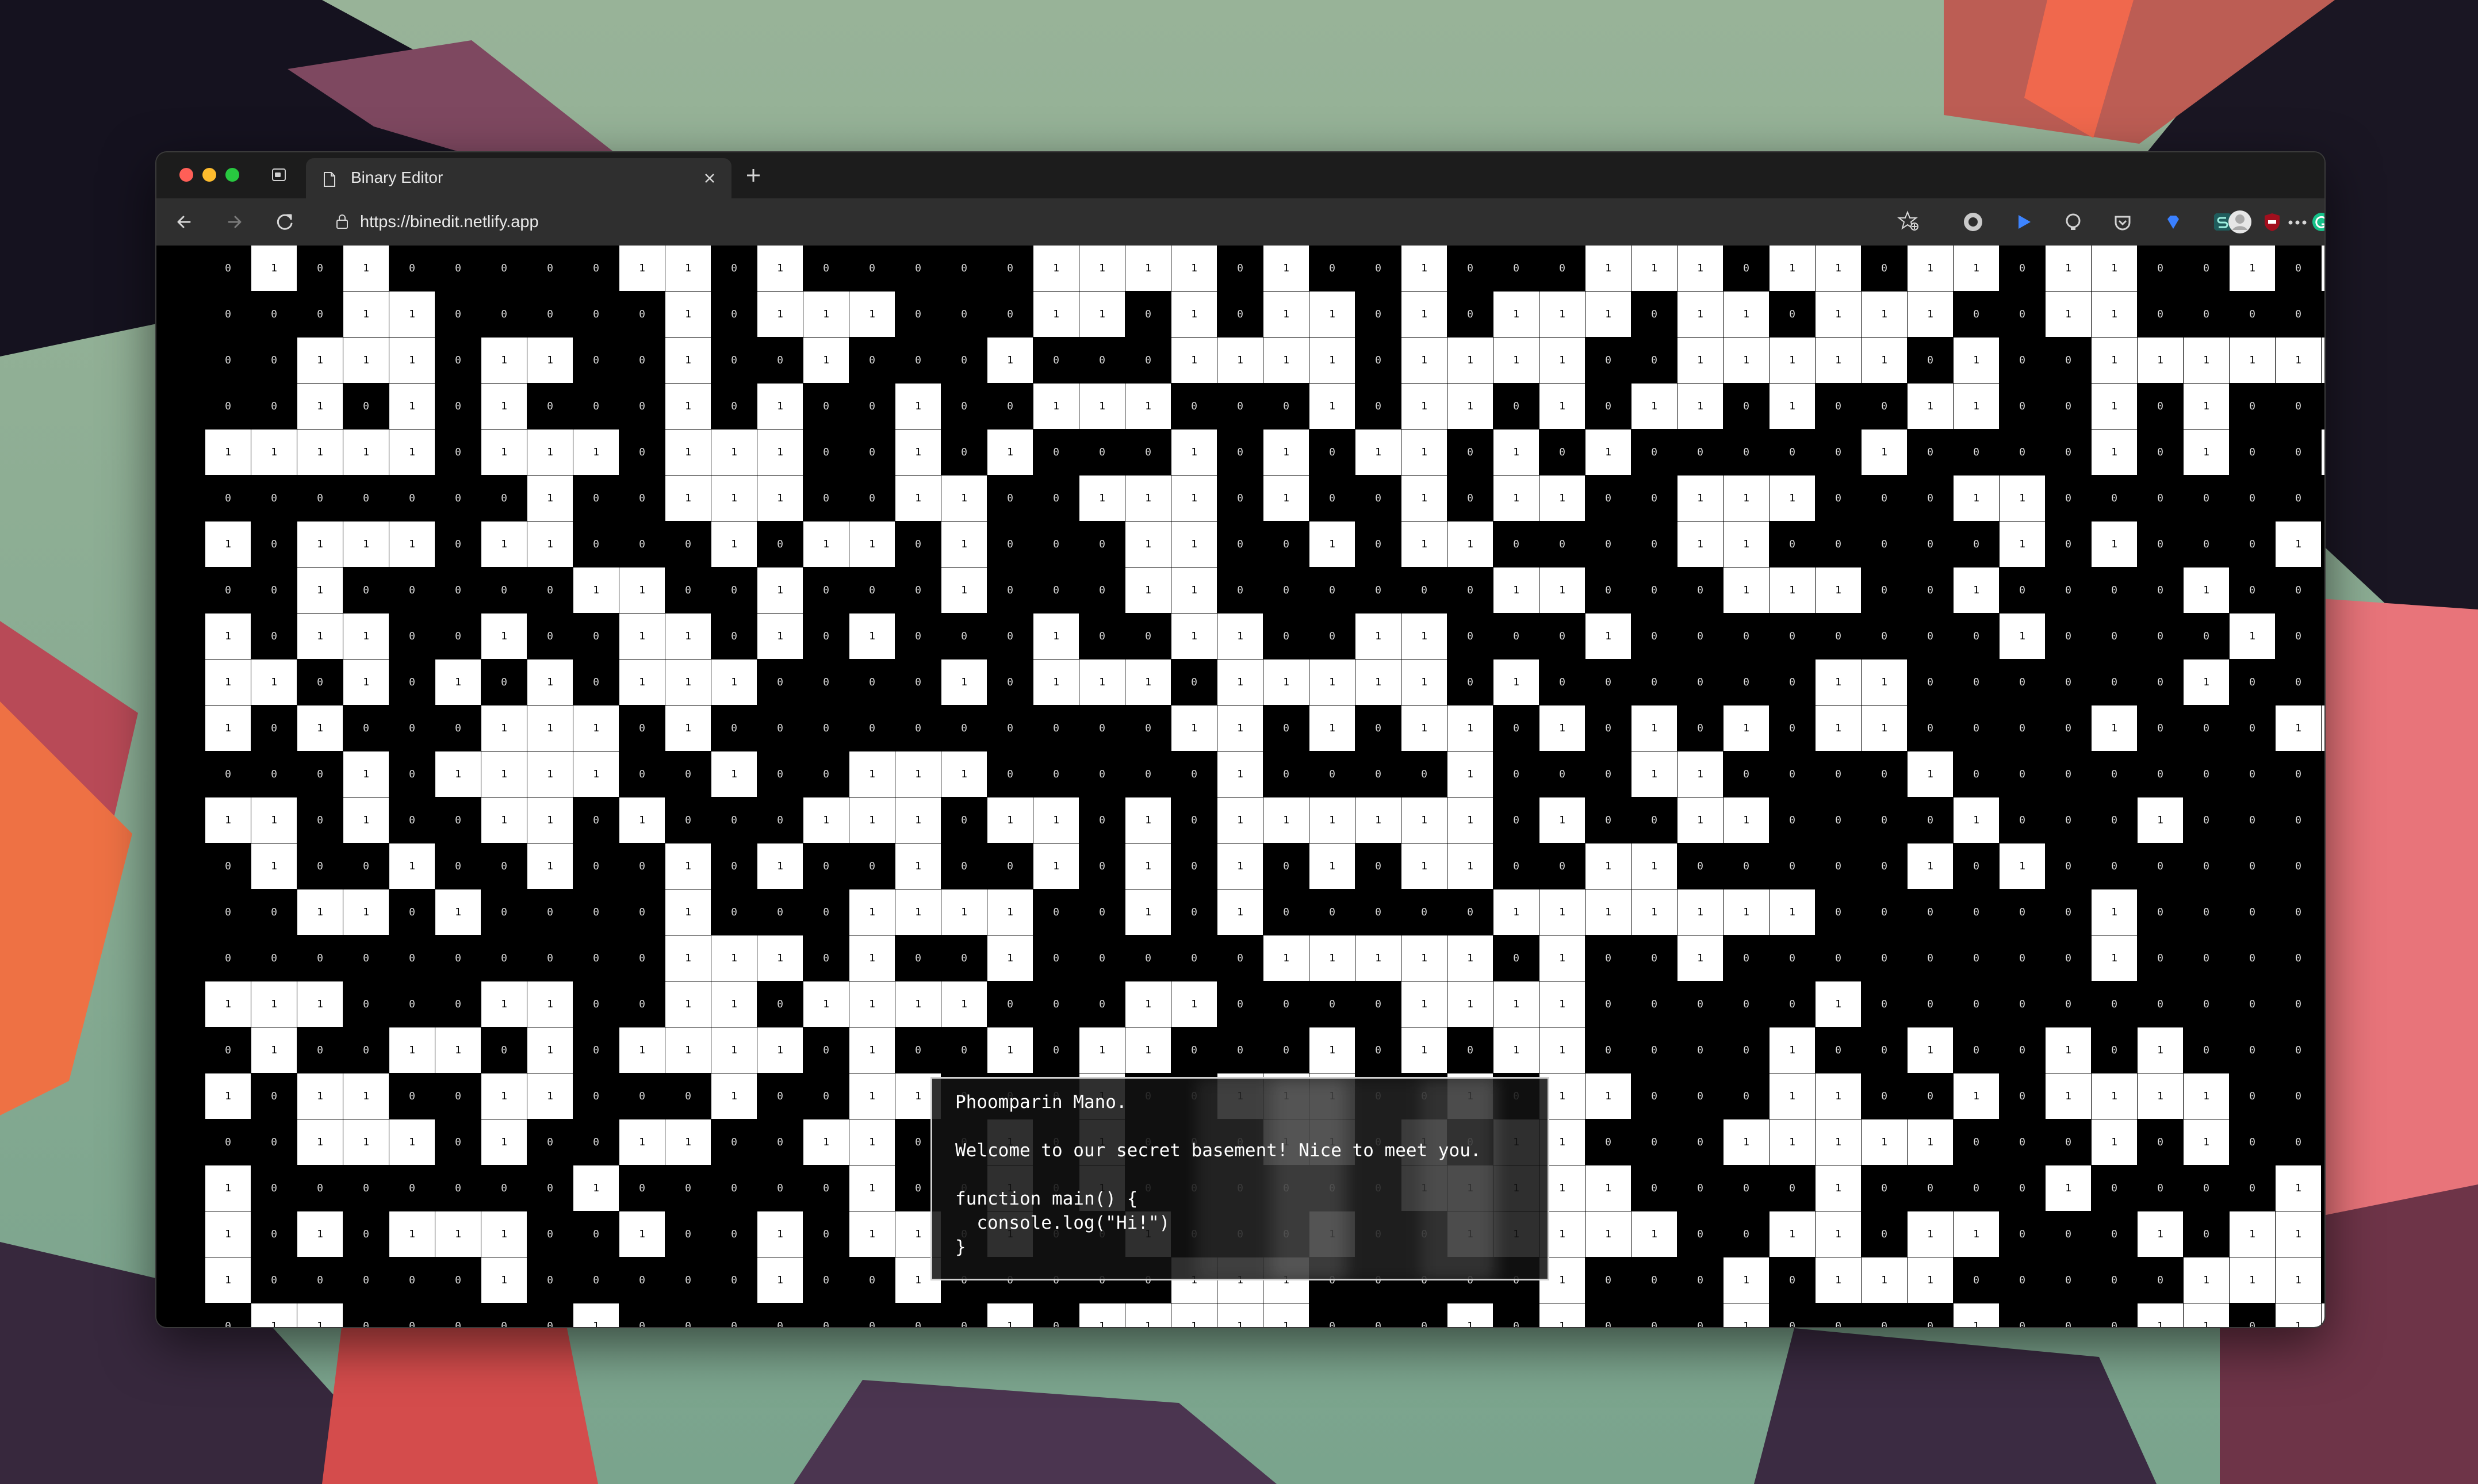  I want to click on new-tab-icon, so click(753, 176).